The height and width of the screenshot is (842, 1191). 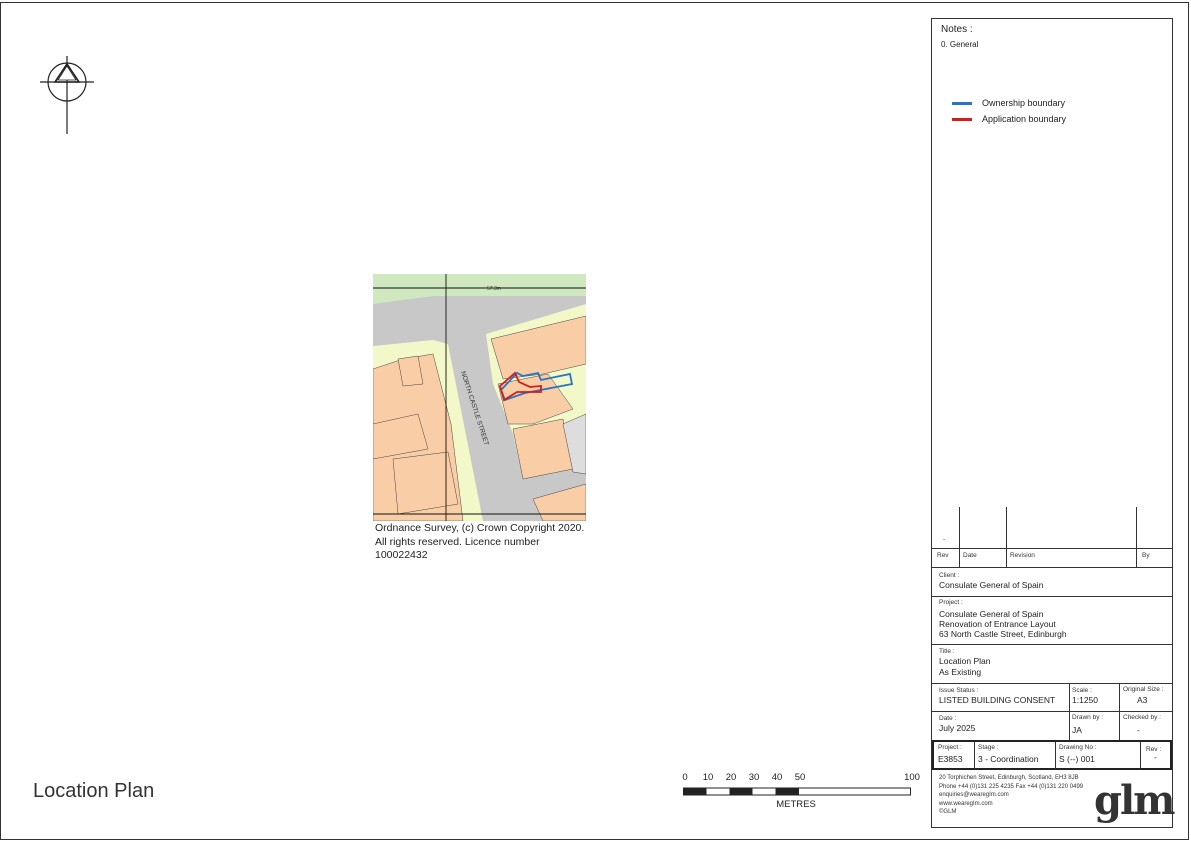 What do you see at coordinates (970, 555) in the screenshot?
I see `date-header: Date` at bounding box center [970, 555].